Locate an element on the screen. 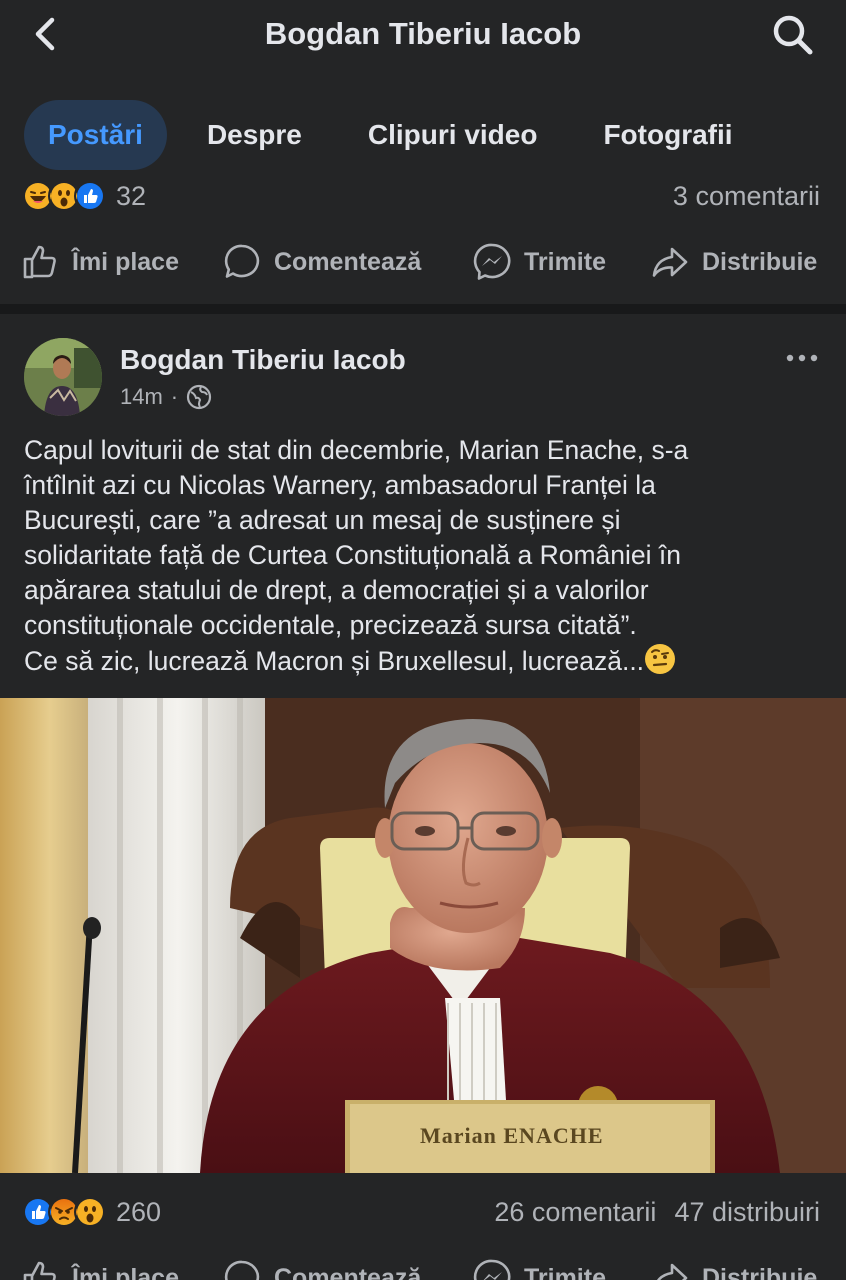 The image size is (846, 1280). tab-postari: Postări is located at coordinates (95, 135).